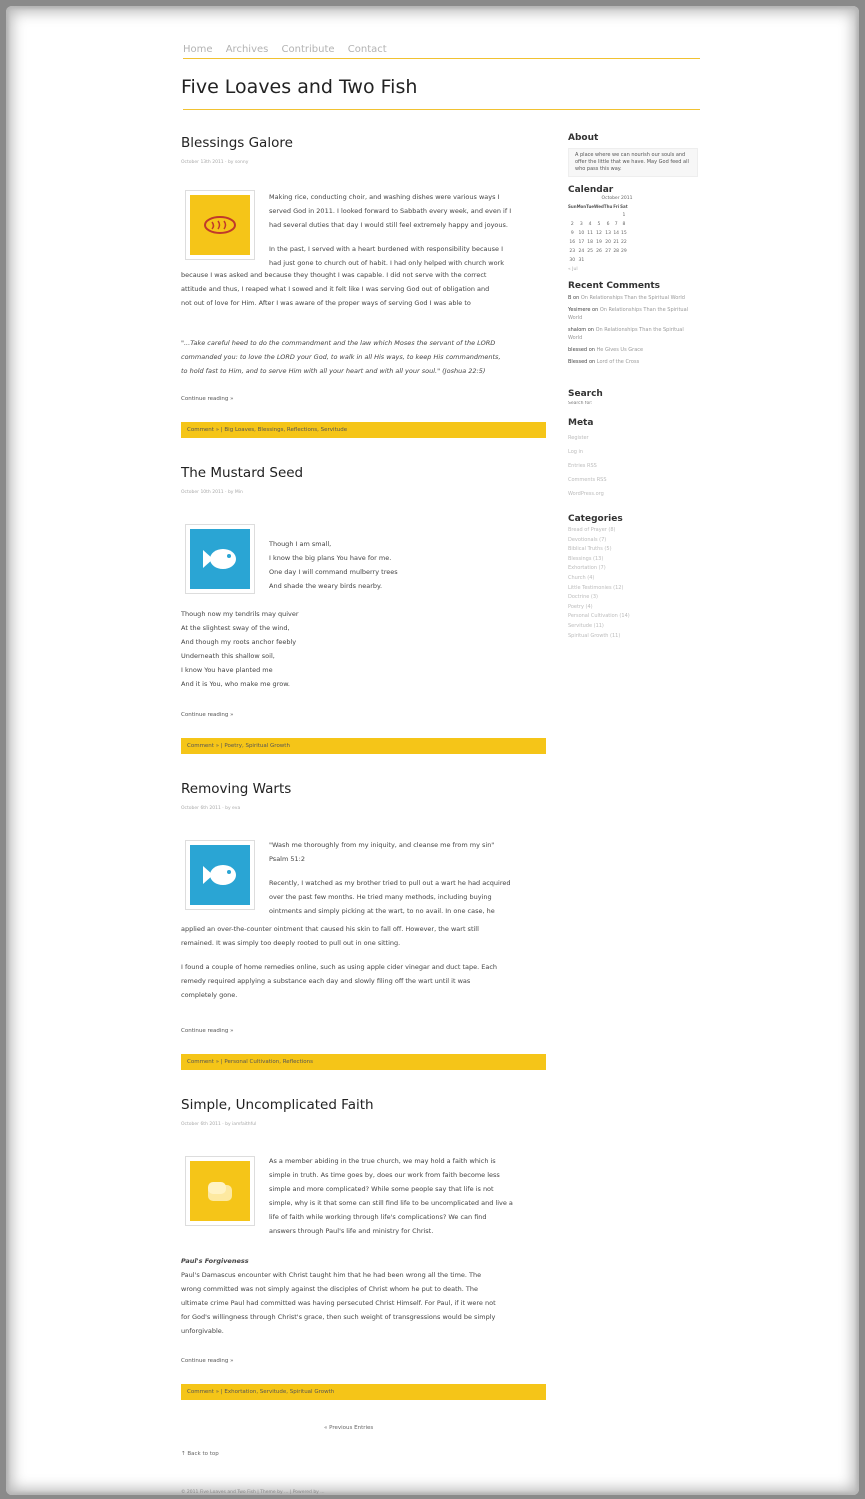 The image size is (865, 1499). Describe the element at coordinates (633, 438) in the screenshot. I see `meta-register-link: Register` at that location.